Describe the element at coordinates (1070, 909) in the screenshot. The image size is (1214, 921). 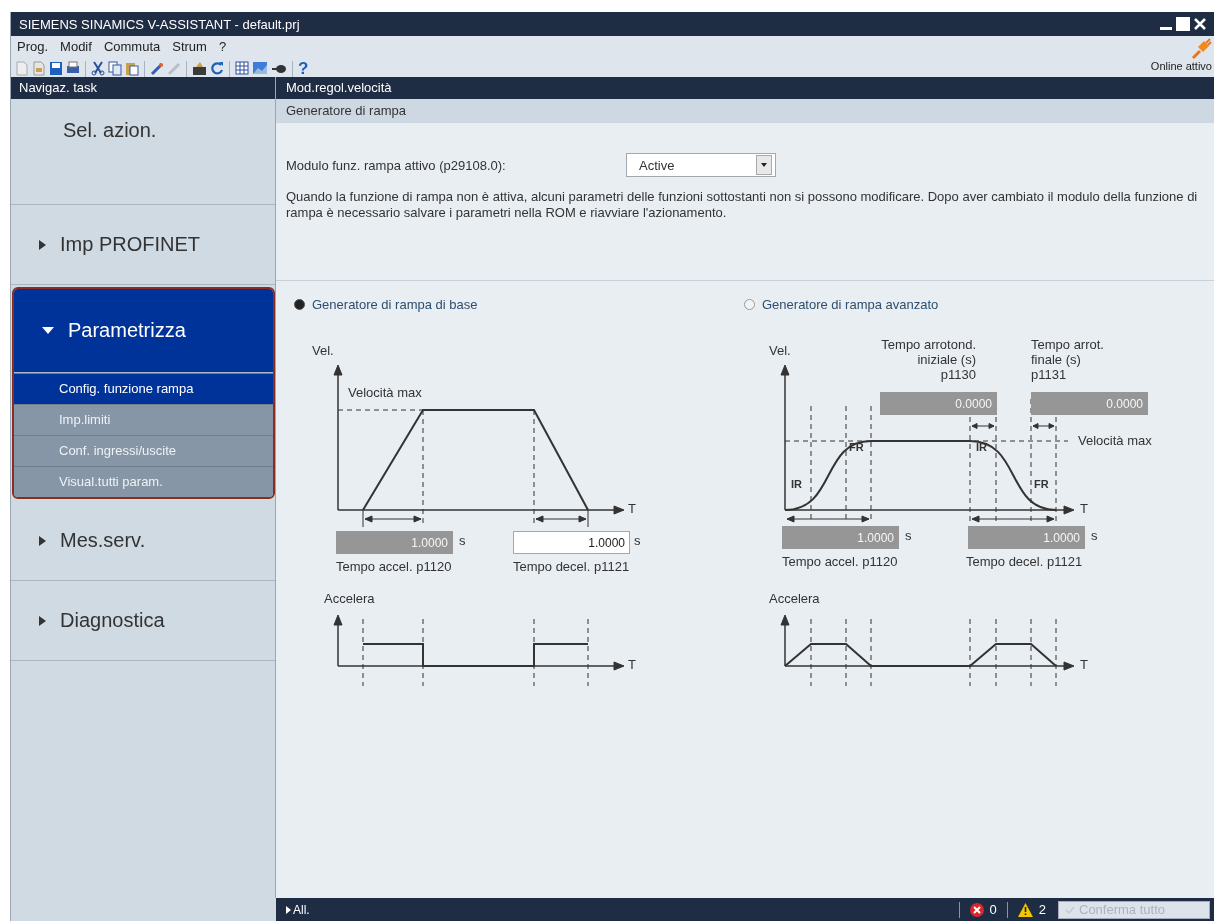
I see `check-icon` at that location.